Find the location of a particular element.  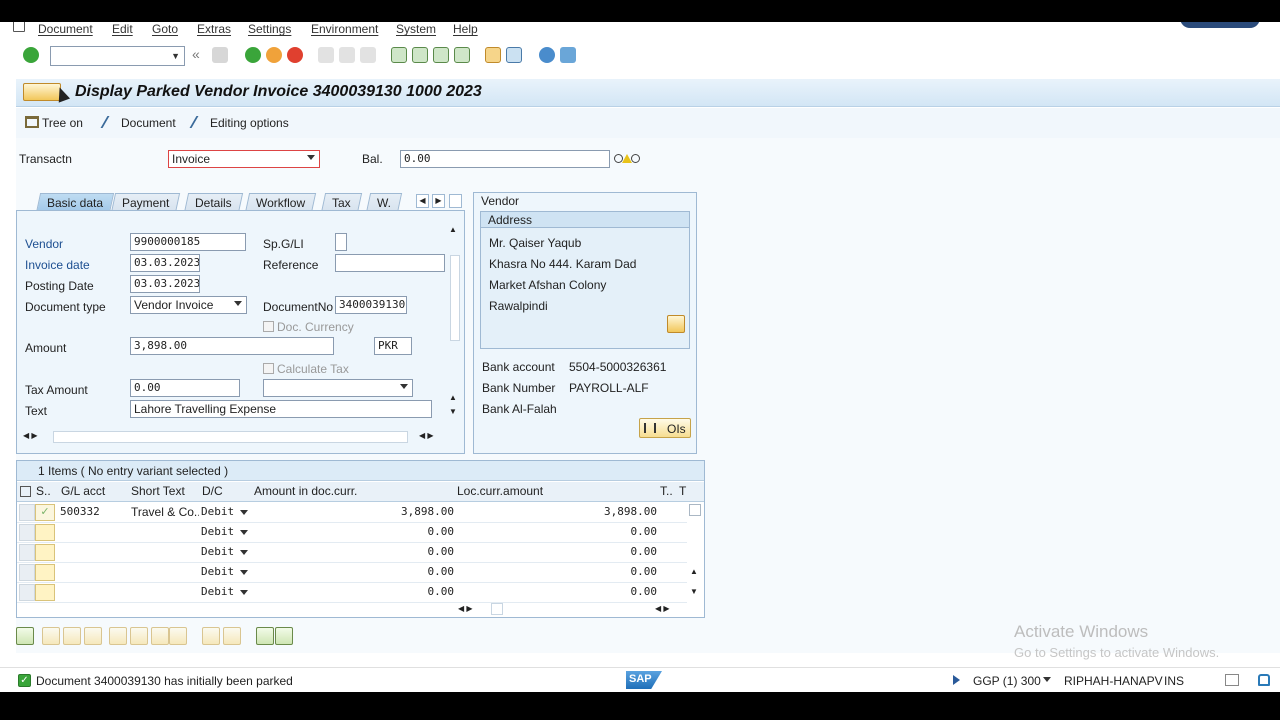

table-row: Debit 0.00 0.00 is located at coordinates (352, 533).